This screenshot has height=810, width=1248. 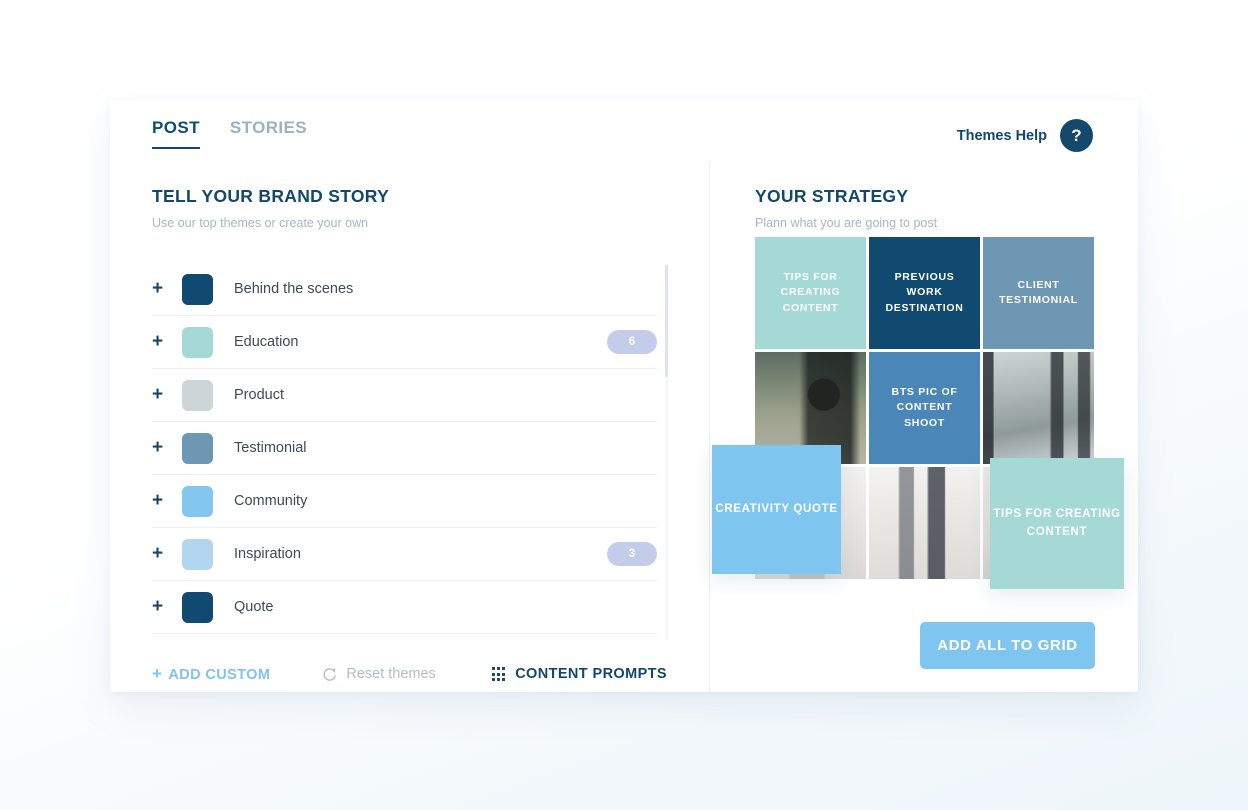 I want to click on grid-tile-color: TIPS FOR CREATING CONTENT, so click(x=810, y=293).